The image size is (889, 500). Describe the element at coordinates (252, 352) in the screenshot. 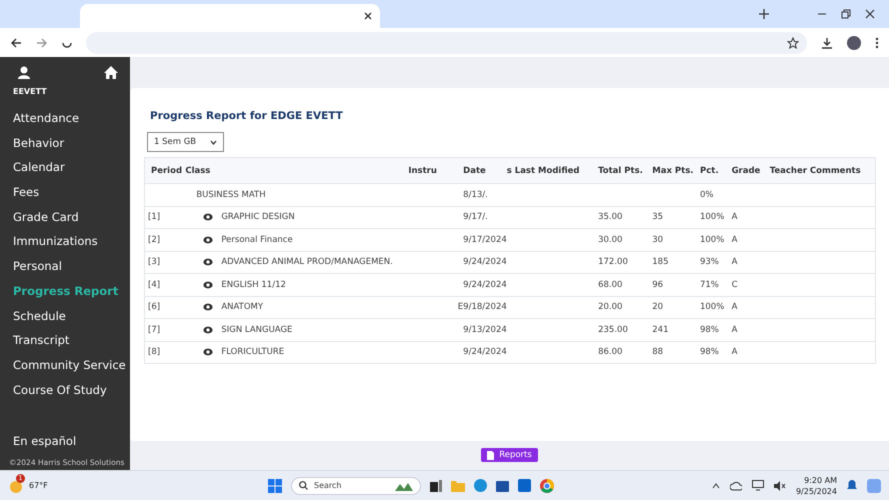

I see `class-link: FLORICULTURE` at that location.